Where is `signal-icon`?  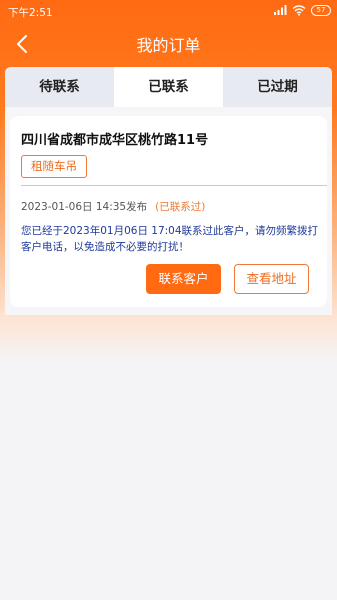 signal-icon is located at coordinates (280, 10).